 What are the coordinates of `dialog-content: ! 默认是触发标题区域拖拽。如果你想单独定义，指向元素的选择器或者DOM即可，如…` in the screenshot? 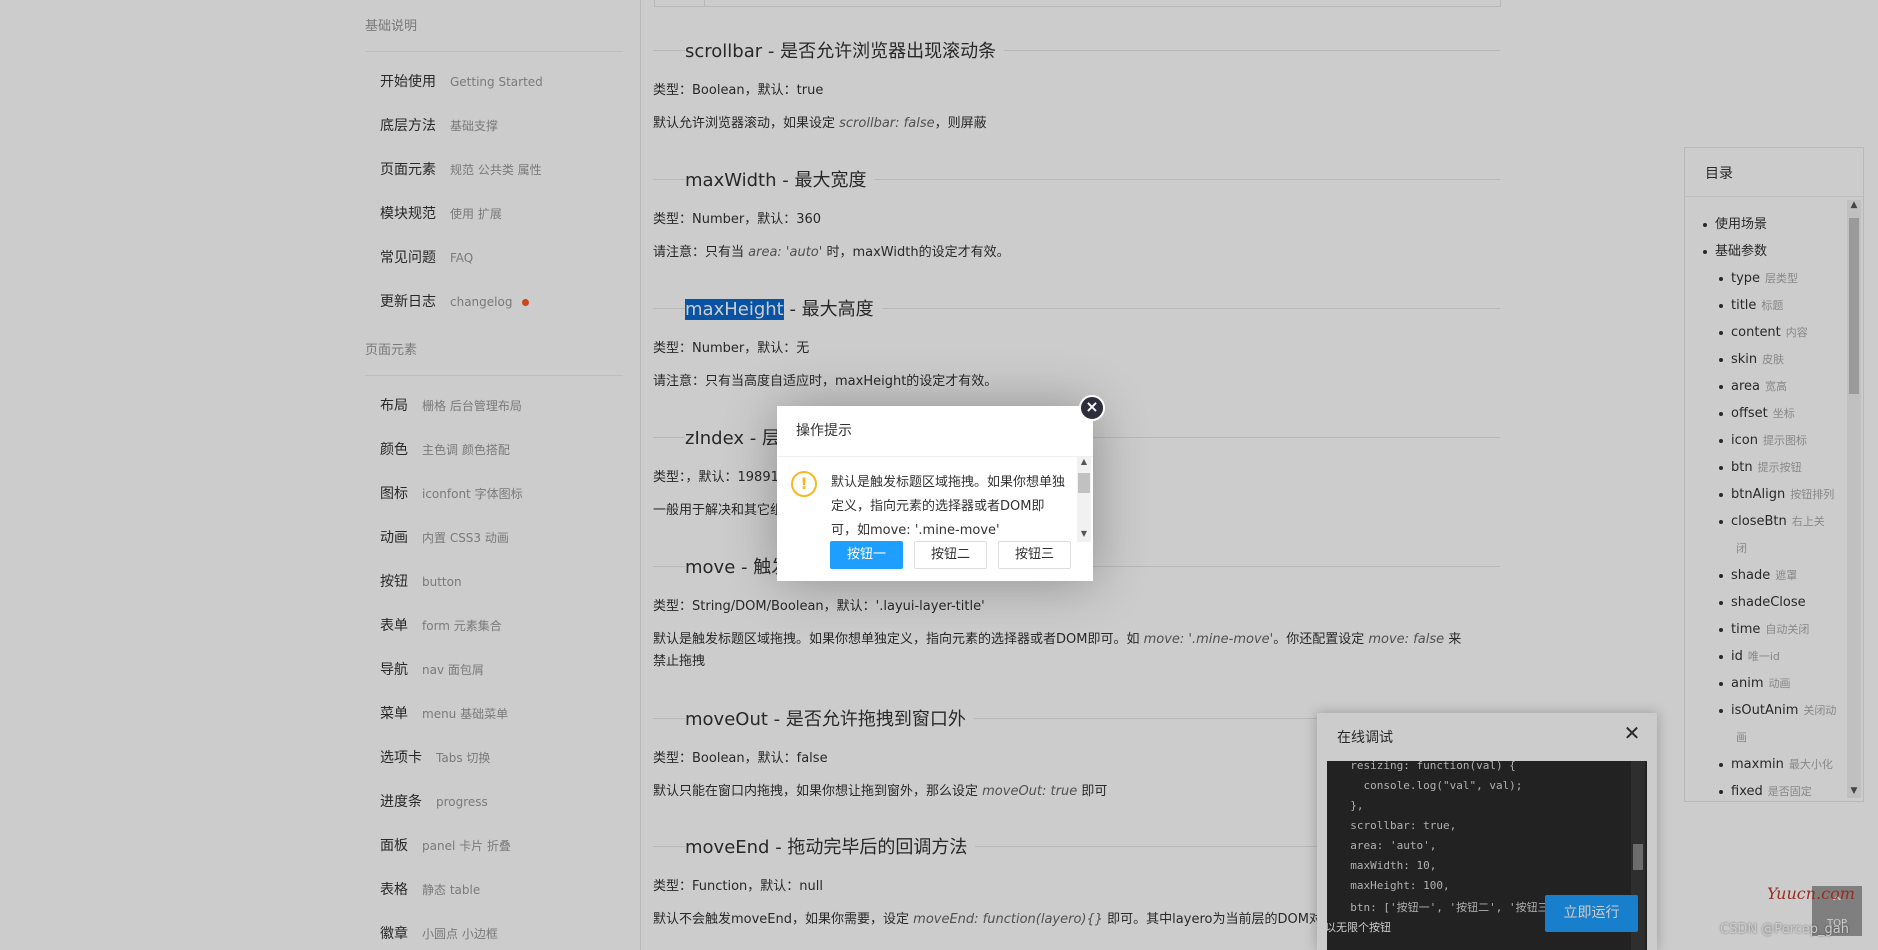 It's located at (927, 499).